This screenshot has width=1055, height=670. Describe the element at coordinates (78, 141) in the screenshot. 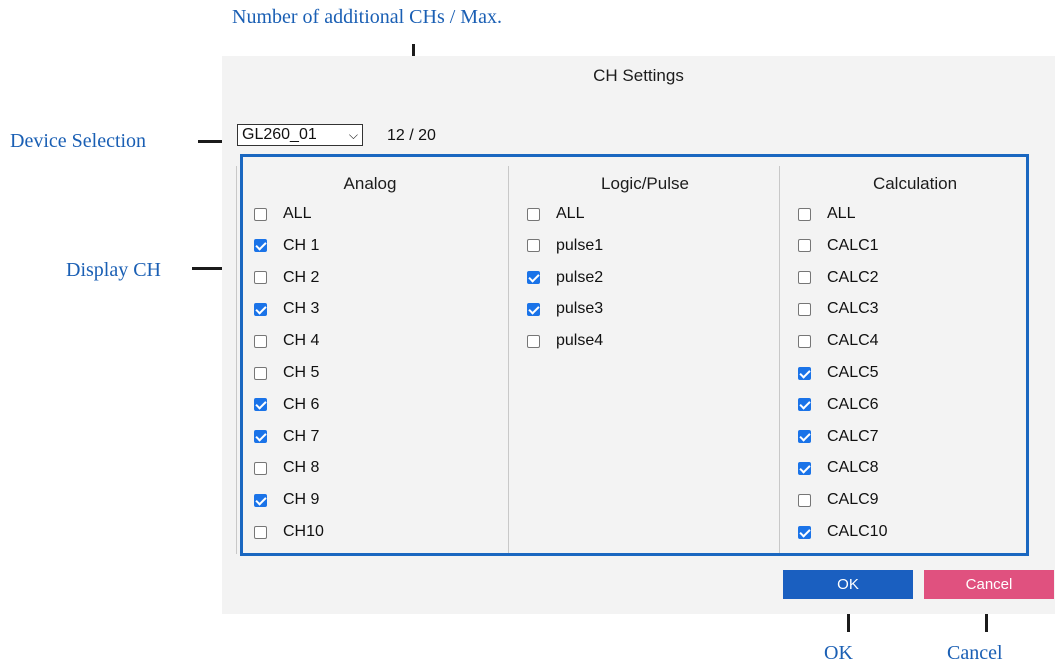

I see `callout-device-label: Device Selection` at that location.